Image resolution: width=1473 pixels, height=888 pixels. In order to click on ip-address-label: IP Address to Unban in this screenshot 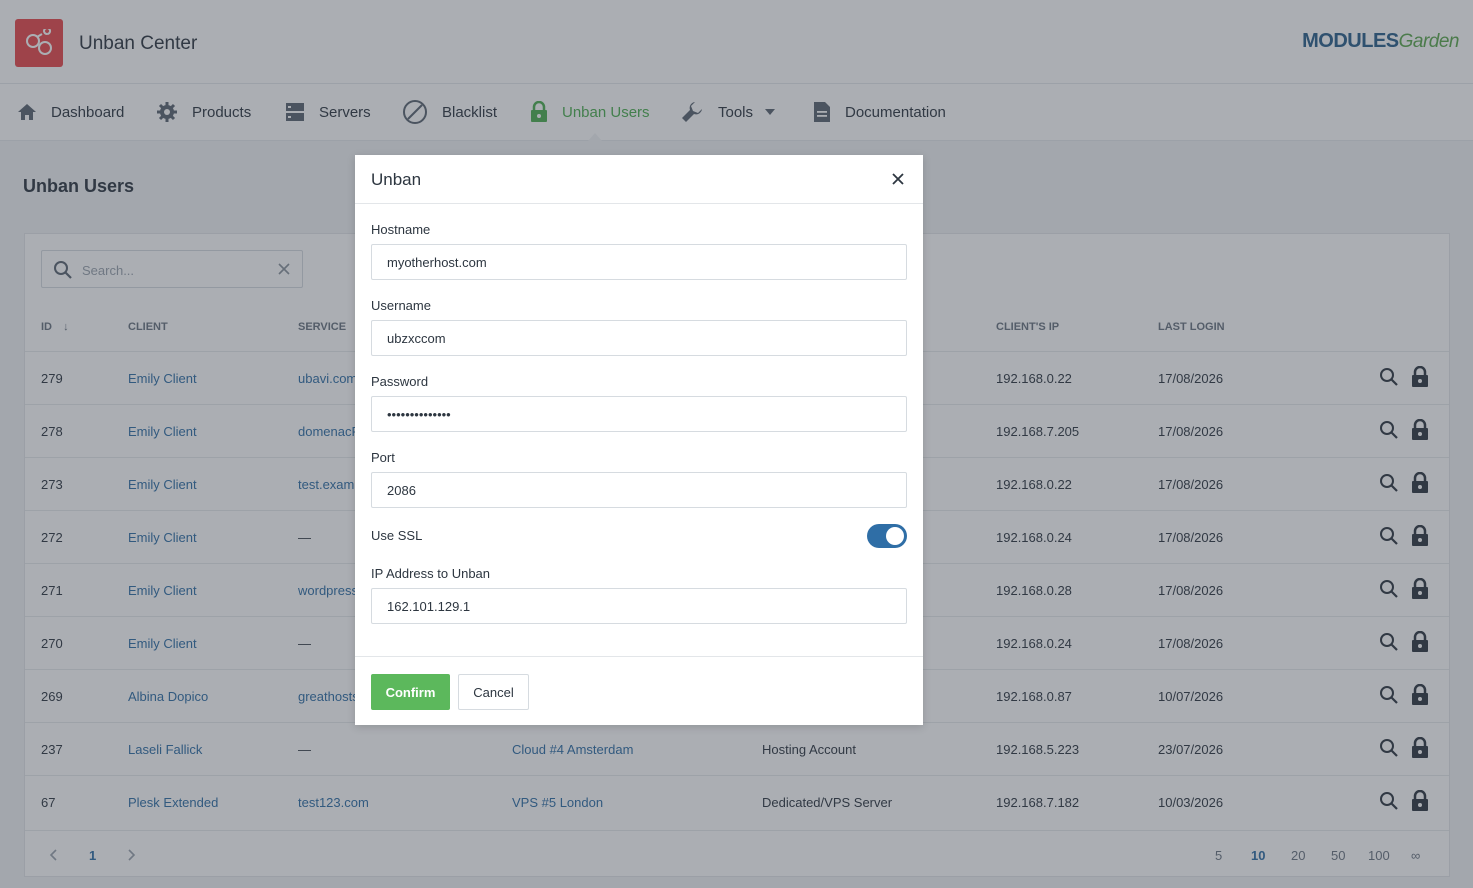, I will do `click(431, 573)`.